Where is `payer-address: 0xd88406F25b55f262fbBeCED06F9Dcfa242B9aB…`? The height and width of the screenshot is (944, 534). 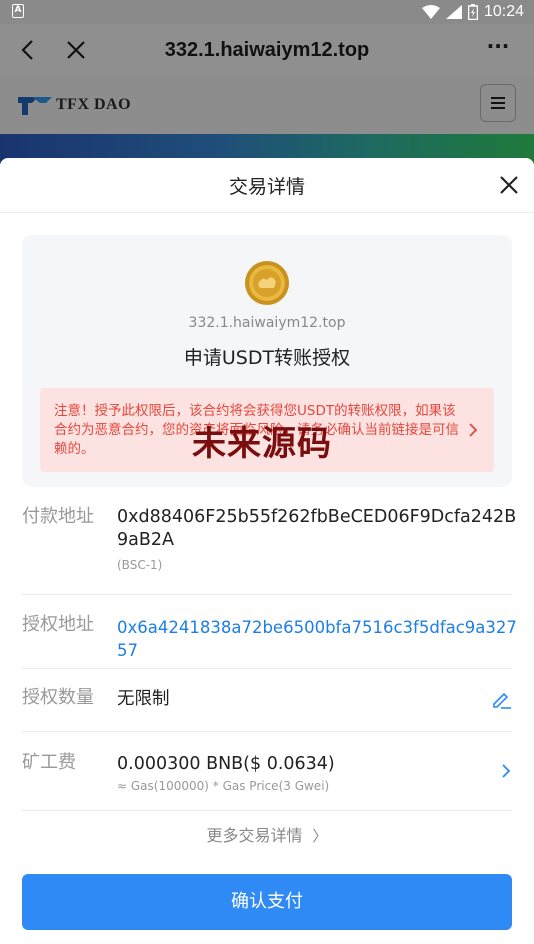
payer-address: 0xd88406F25b55f262fbBeCED06F9Dcfa242B9aB… is located at coordinates (317, 528).